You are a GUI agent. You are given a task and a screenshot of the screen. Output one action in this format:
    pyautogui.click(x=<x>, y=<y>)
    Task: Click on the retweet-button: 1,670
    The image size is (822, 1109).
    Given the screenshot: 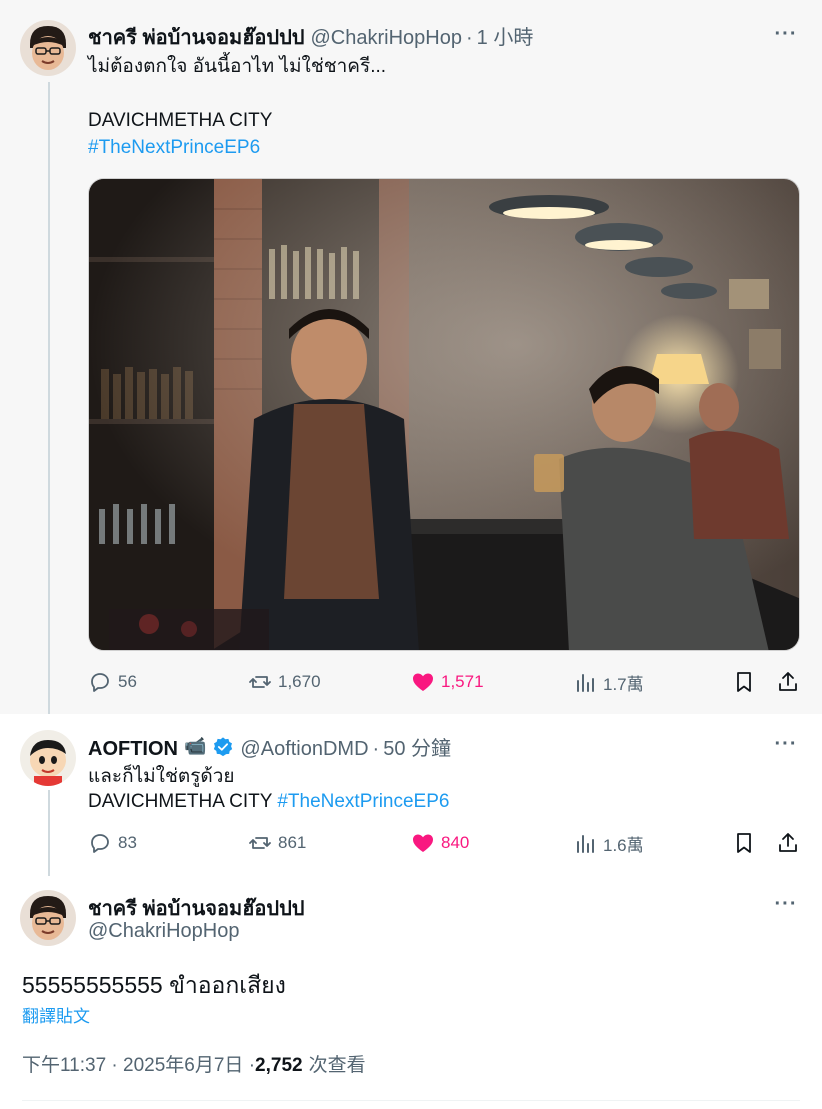 What is the action you would take?
    pyautogui.click(x=284, y=682)
    